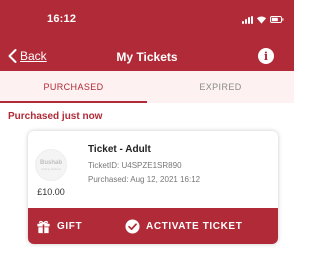 Image resolution: width=320 pixels, height=253 pixels. Describe the element at coordinates (50, 162) in the screenshot. I see `brand-logo-name: Bushab` at that location.